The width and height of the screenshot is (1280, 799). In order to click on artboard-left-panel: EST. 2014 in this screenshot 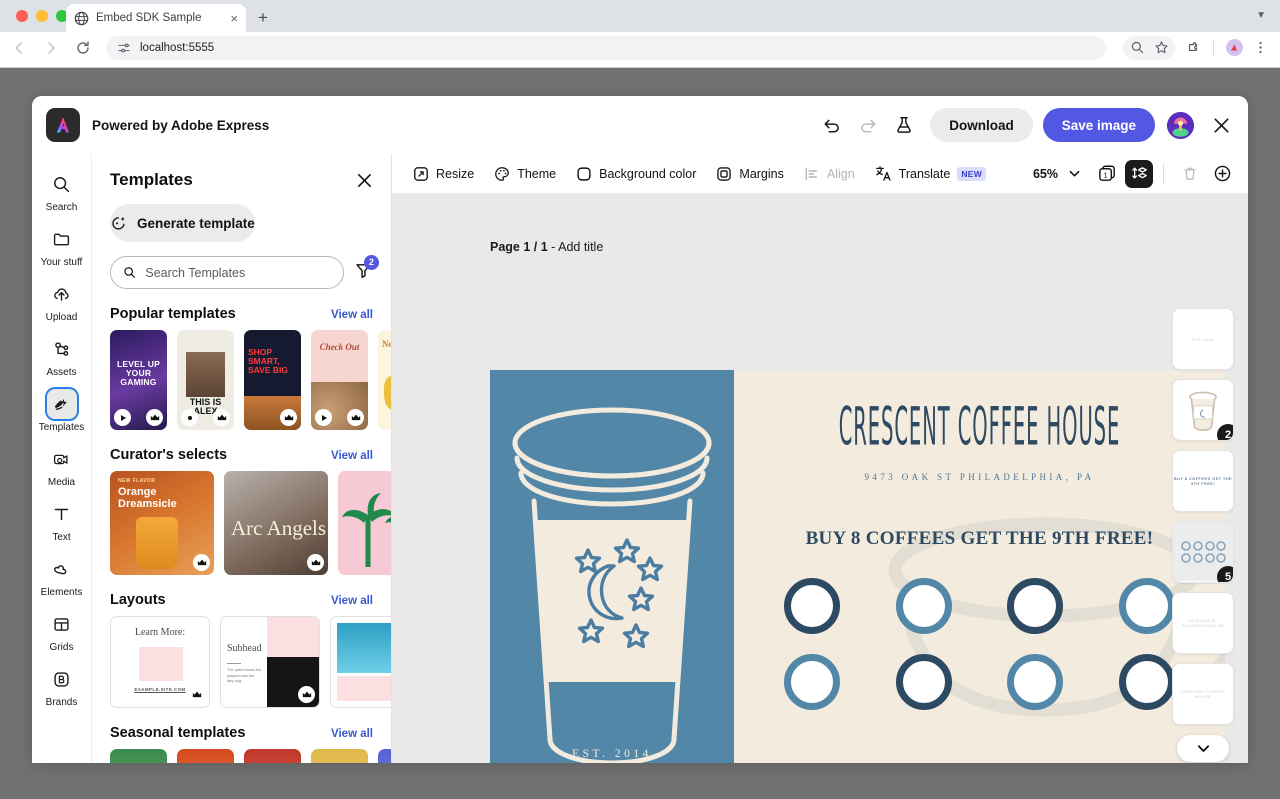, I will do `click(612, 566)`.